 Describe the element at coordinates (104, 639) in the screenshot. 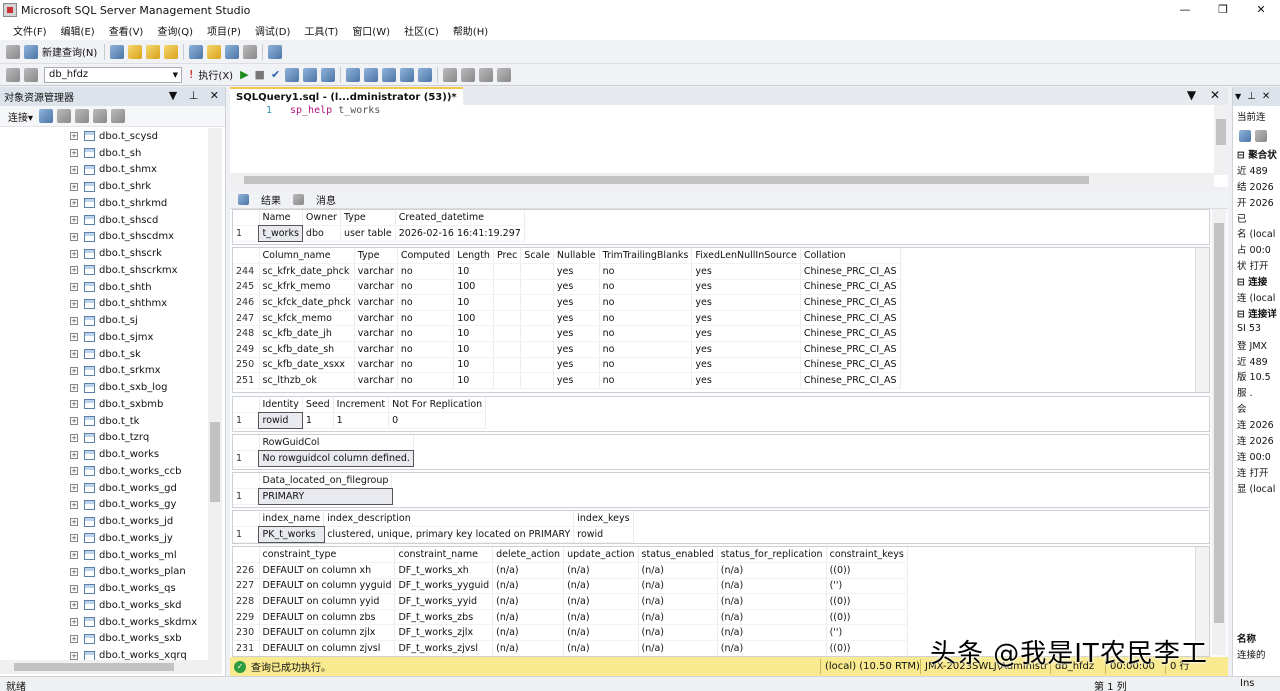

I see `tree-node-table: + dbo.t_works_sxb` at that location.